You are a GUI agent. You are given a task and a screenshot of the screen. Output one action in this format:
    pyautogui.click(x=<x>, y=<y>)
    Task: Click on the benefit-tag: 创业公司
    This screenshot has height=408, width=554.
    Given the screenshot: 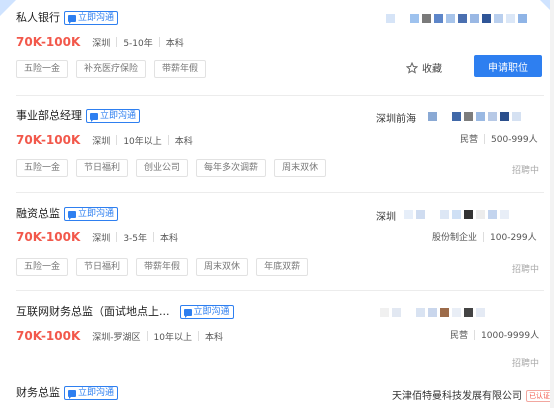 What is the action you would take?
    pyautogui.click(x=162, y=168)
    